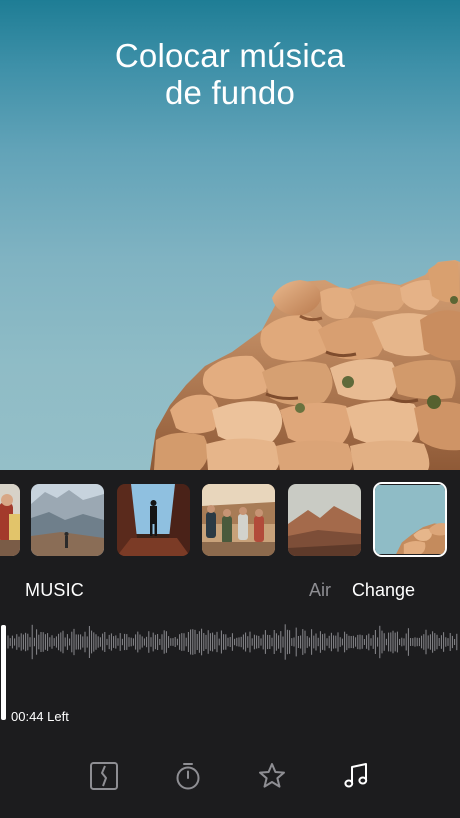 The height and width of the screenshot is (818, 460). I want to click on favorite-button, so click(272, 776).